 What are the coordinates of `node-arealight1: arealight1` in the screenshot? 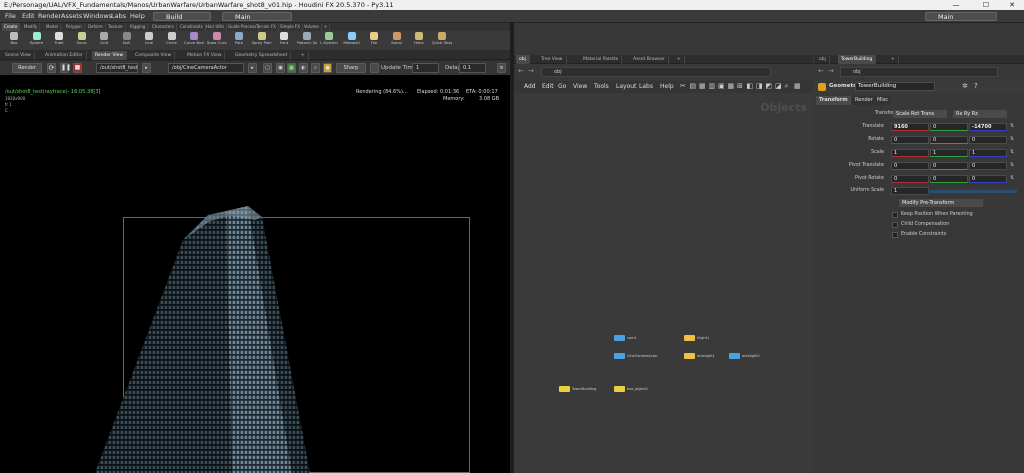 It's located at (699, 356).